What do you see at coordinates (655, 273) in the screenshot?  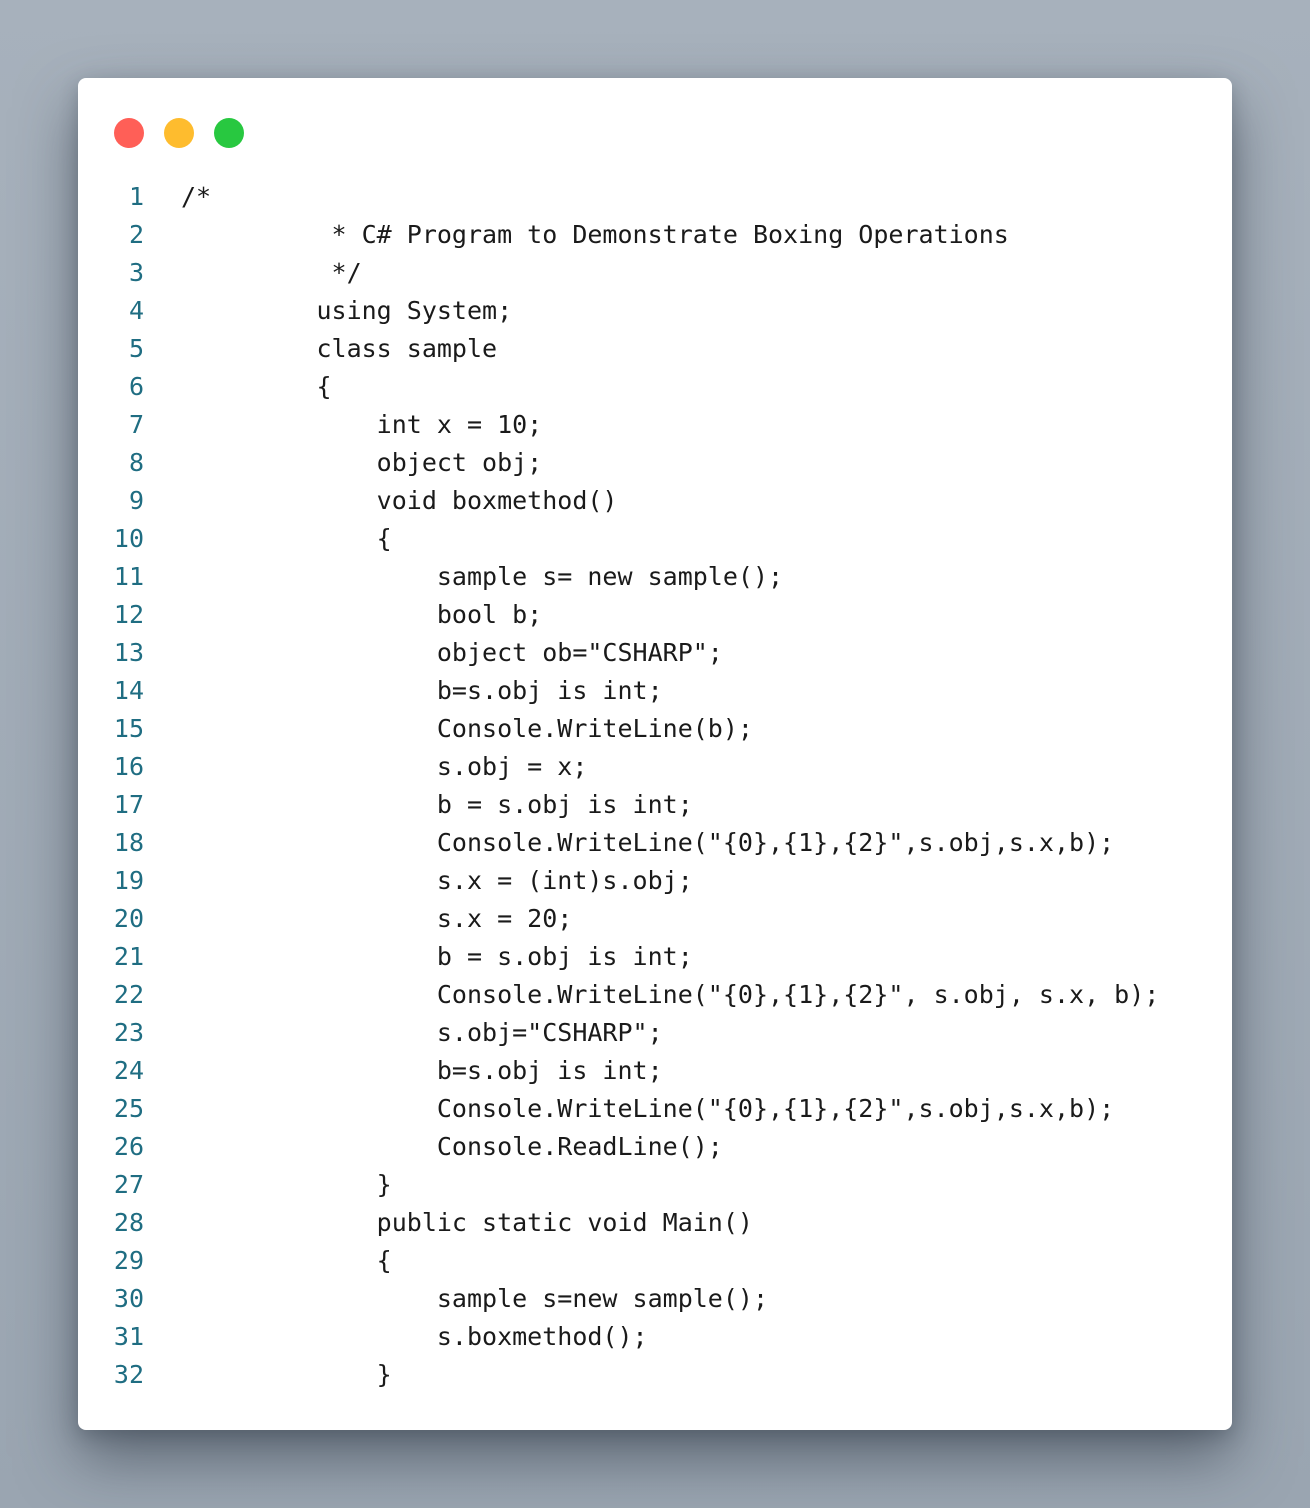 I see `code-line: 3 */` at bounding box center [655, 273].